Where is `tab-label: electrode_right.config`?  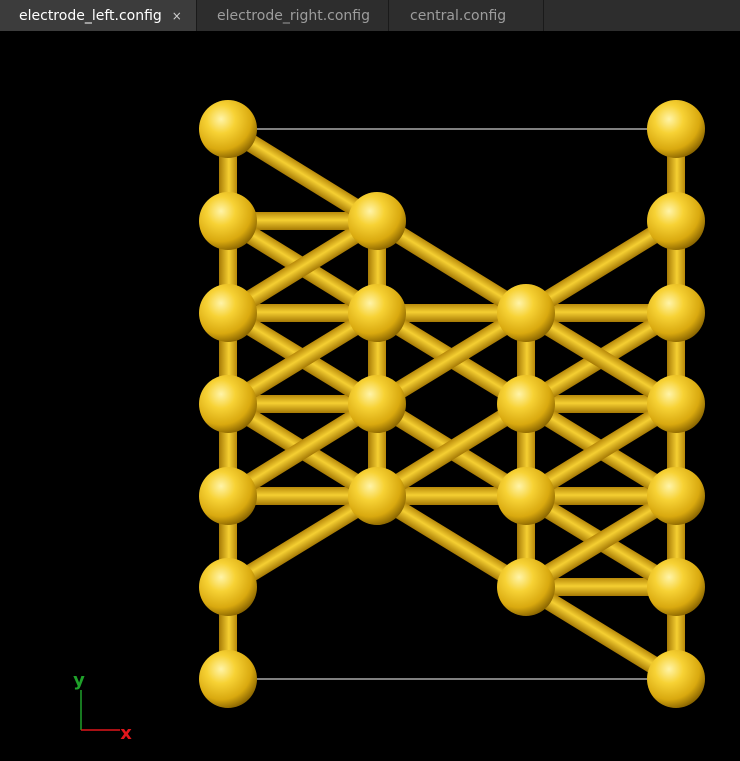 tab-label: electrode_right.config is located at coordinates (294, 15).